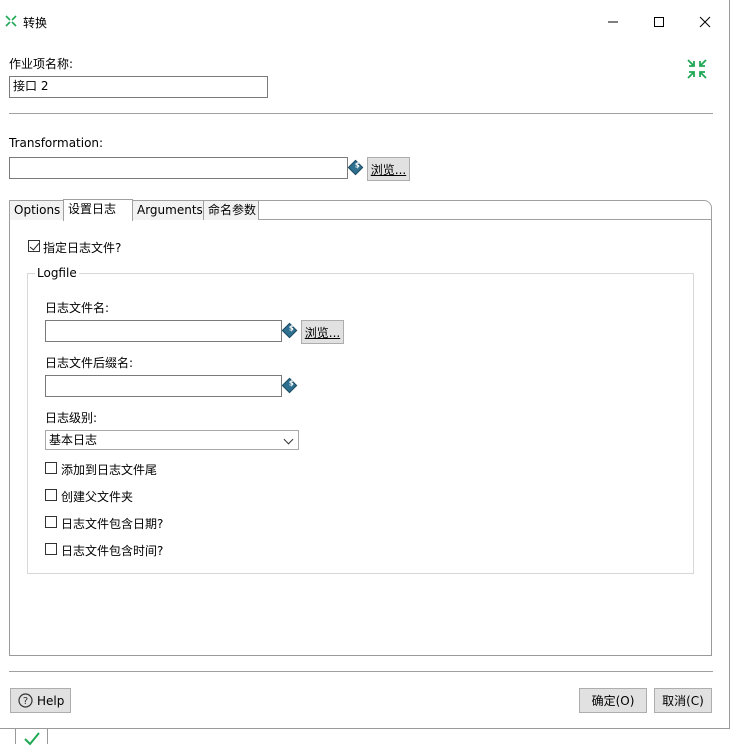 The image size is (750, 748). Describe the element at coordinates (34, 246) in the screenshot. I see `specify-logfile-checkbox` at that location.